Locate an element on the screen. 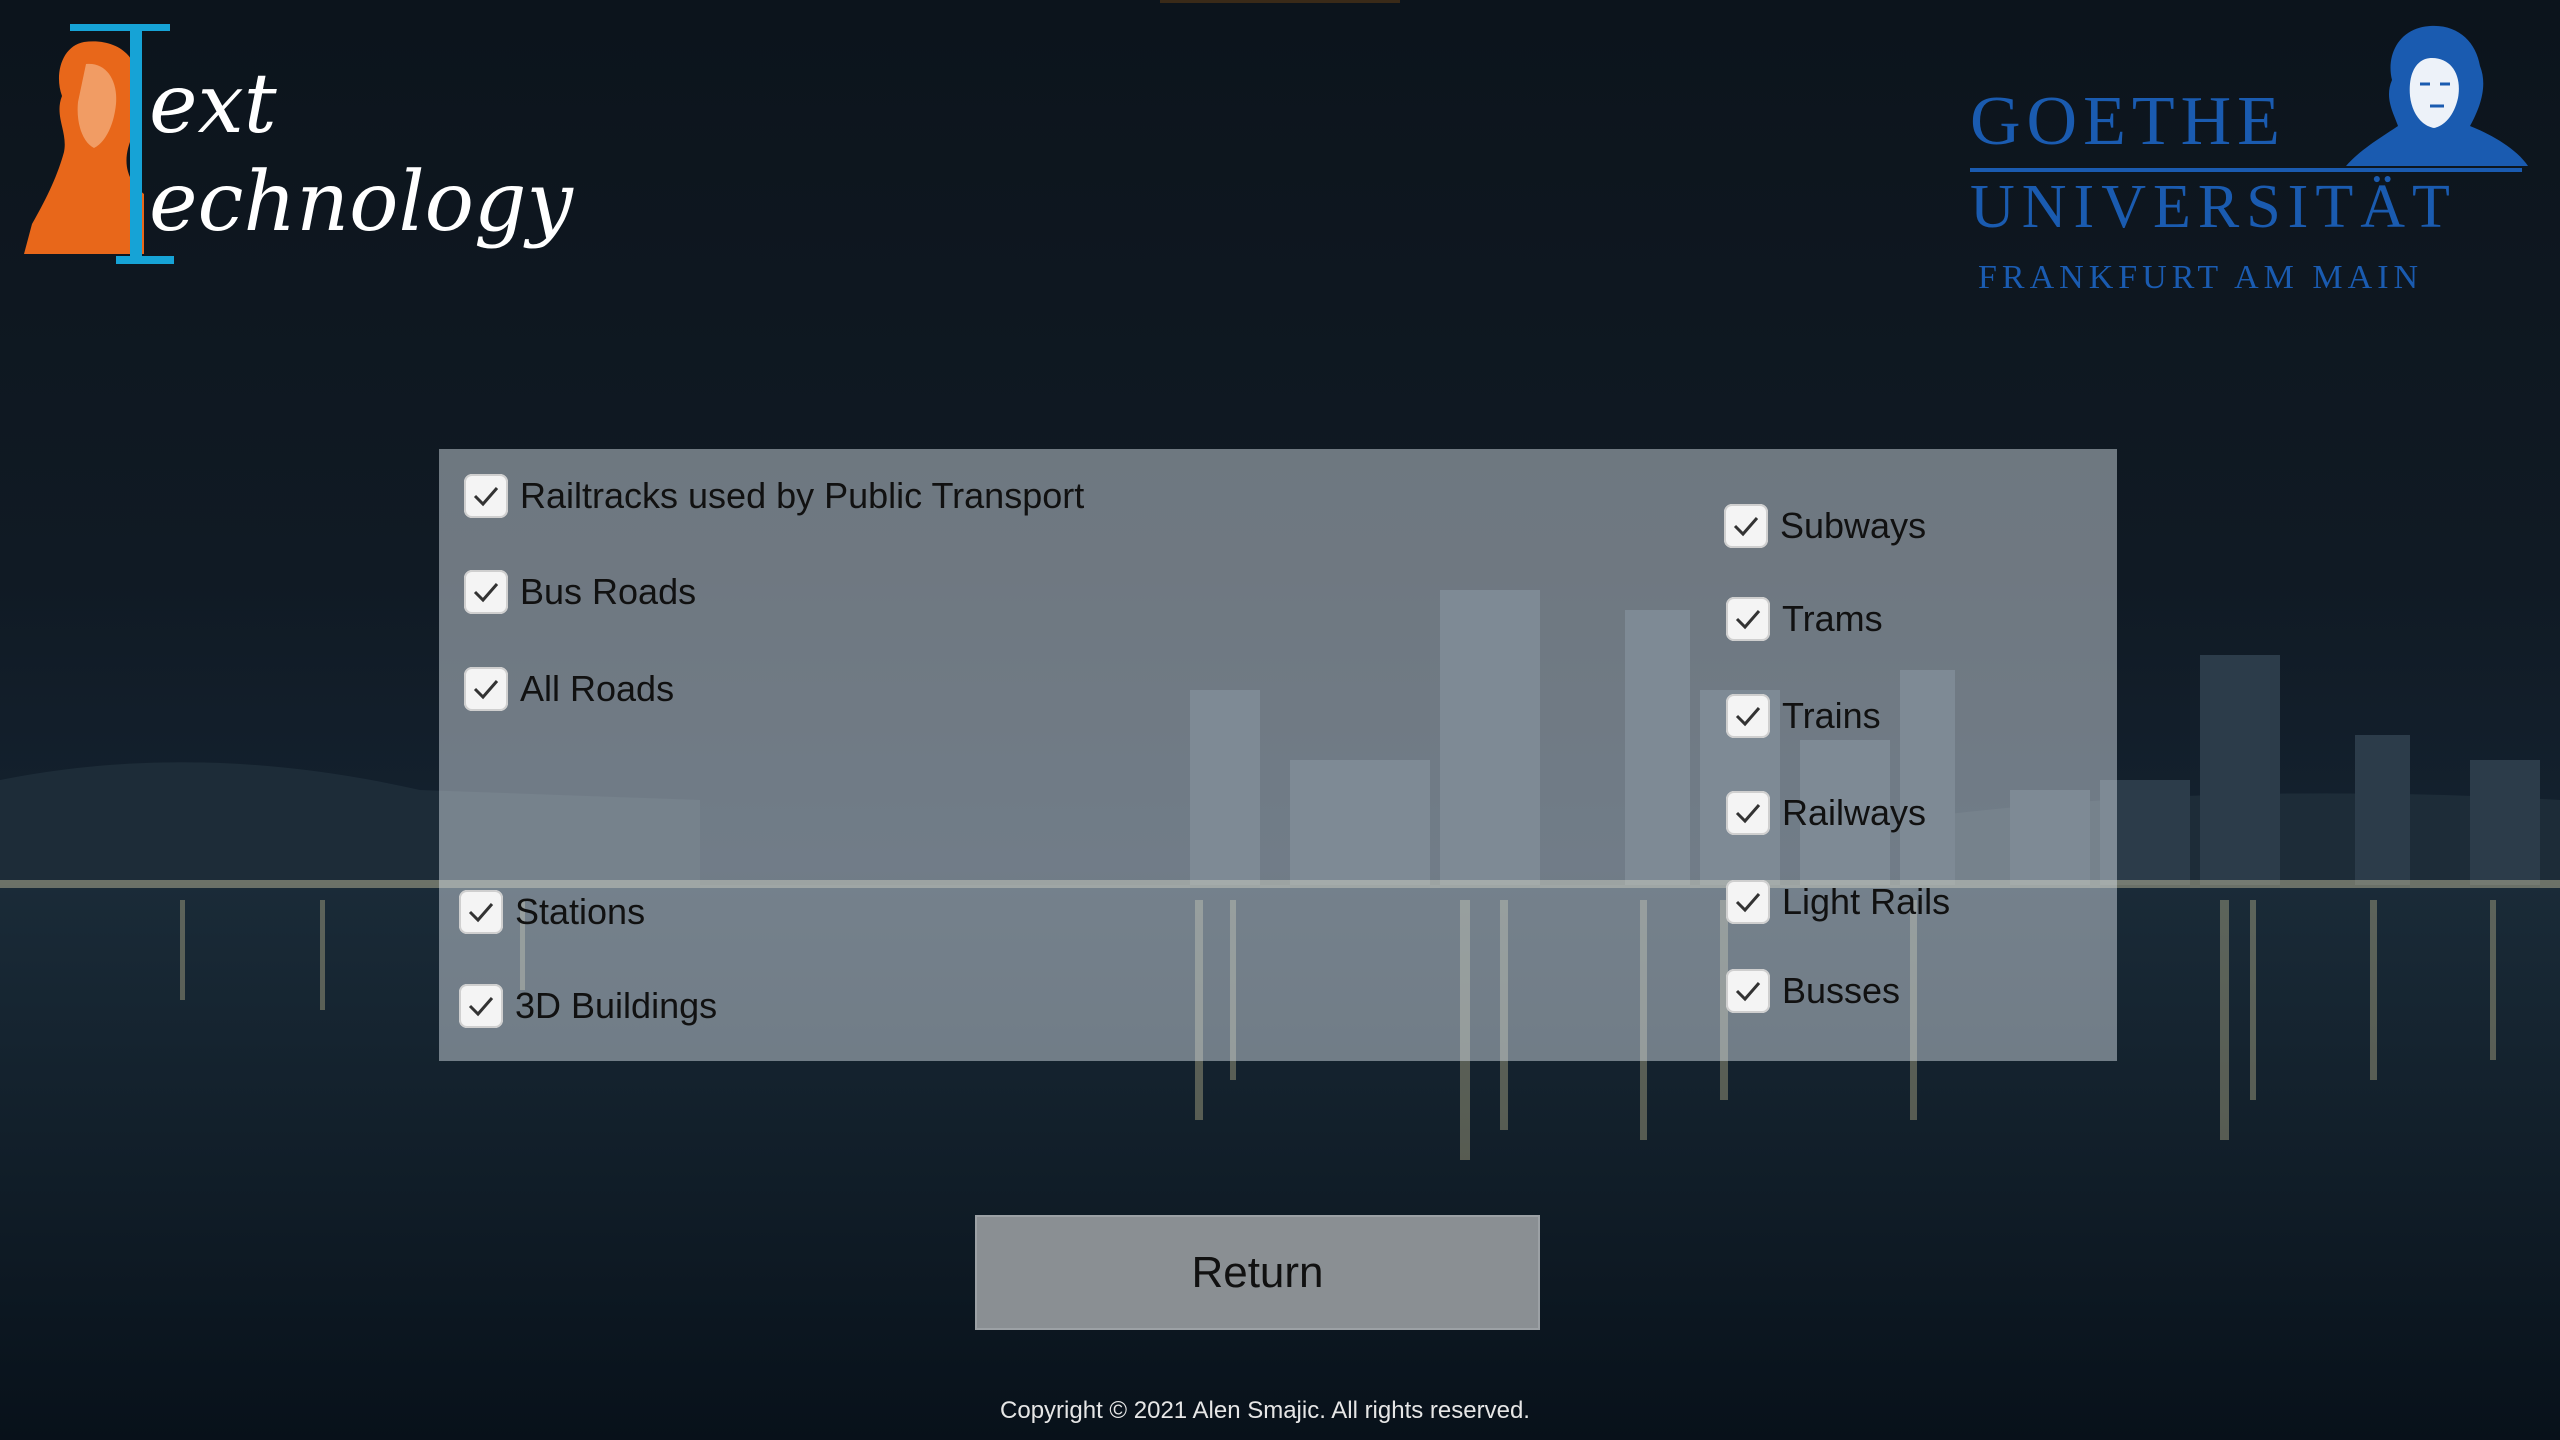 Image resolution: width=2560 pixels, height=1440 pixels. option-bus-roads: Bus Roads is located at coordinates (580, 592).